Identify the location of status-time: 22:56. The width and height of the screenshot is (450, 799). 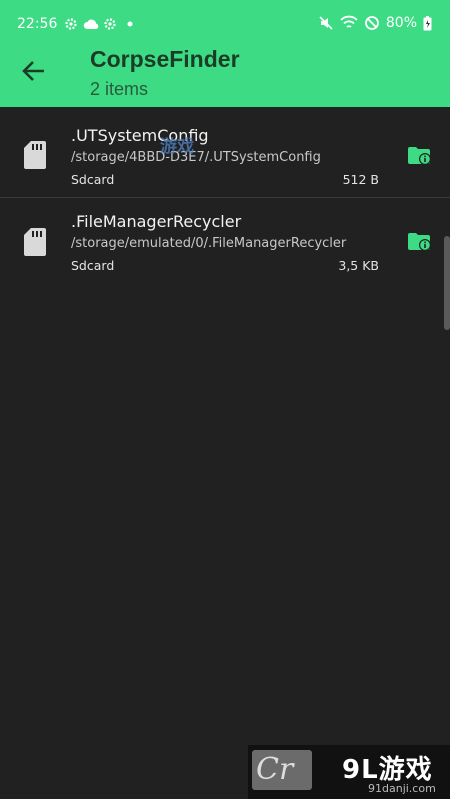
(37, 24).